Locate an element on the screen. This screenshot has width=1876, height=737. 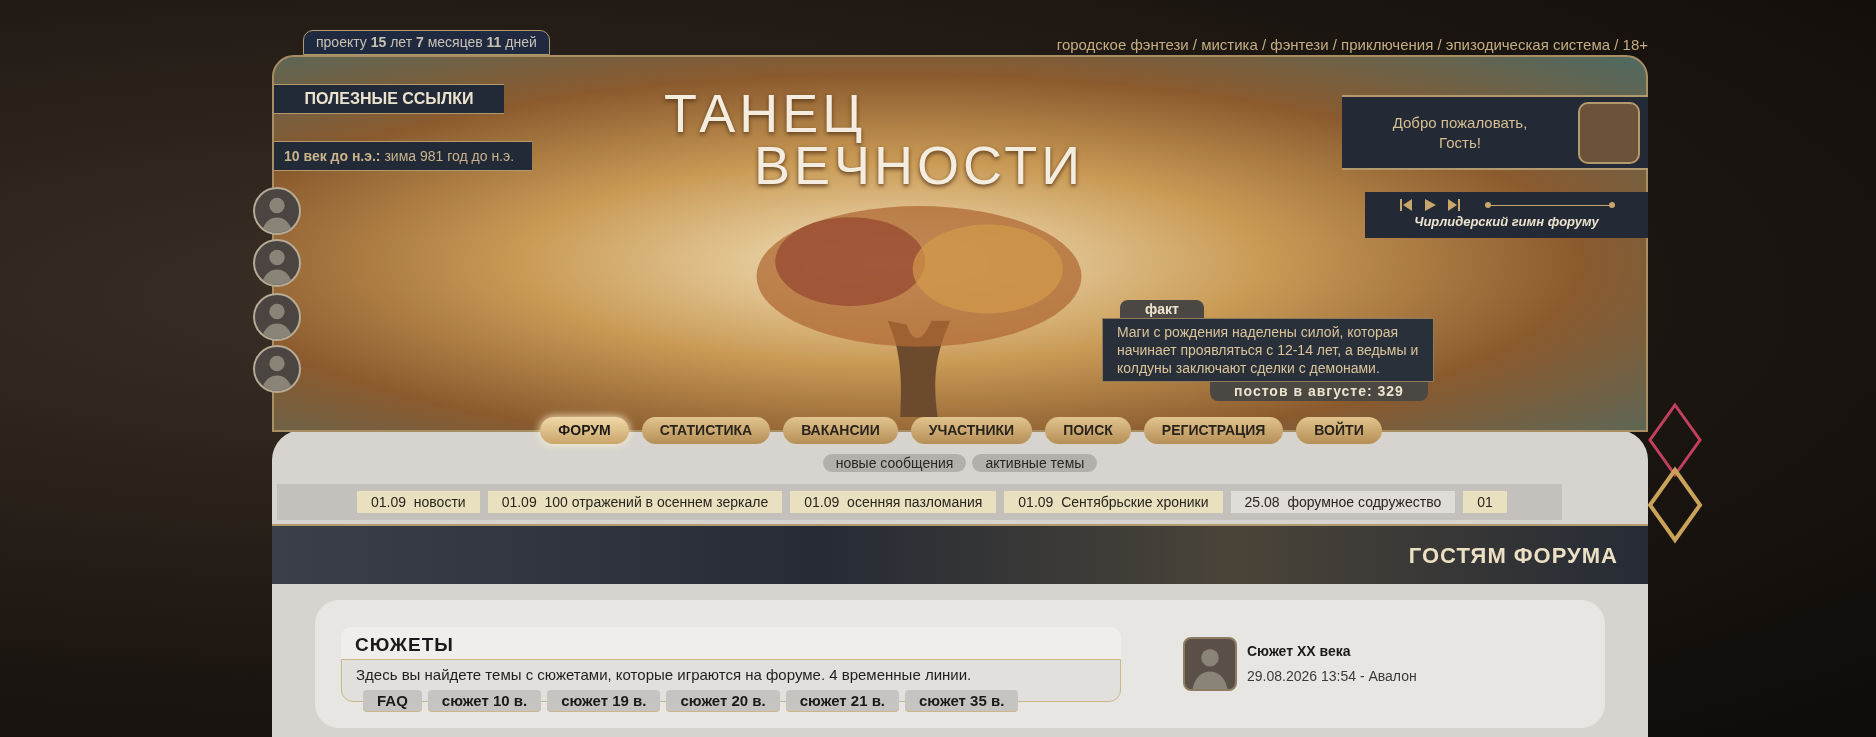
subforum-link: сюжет 20 в. is located at coordinates (723, 700).